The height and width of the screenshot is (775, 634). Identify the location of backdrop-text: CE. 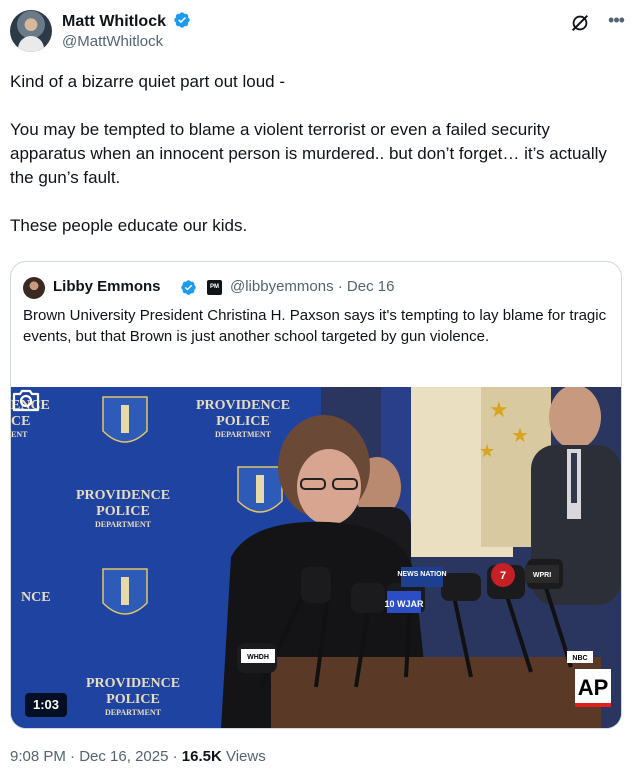
(20, 421).